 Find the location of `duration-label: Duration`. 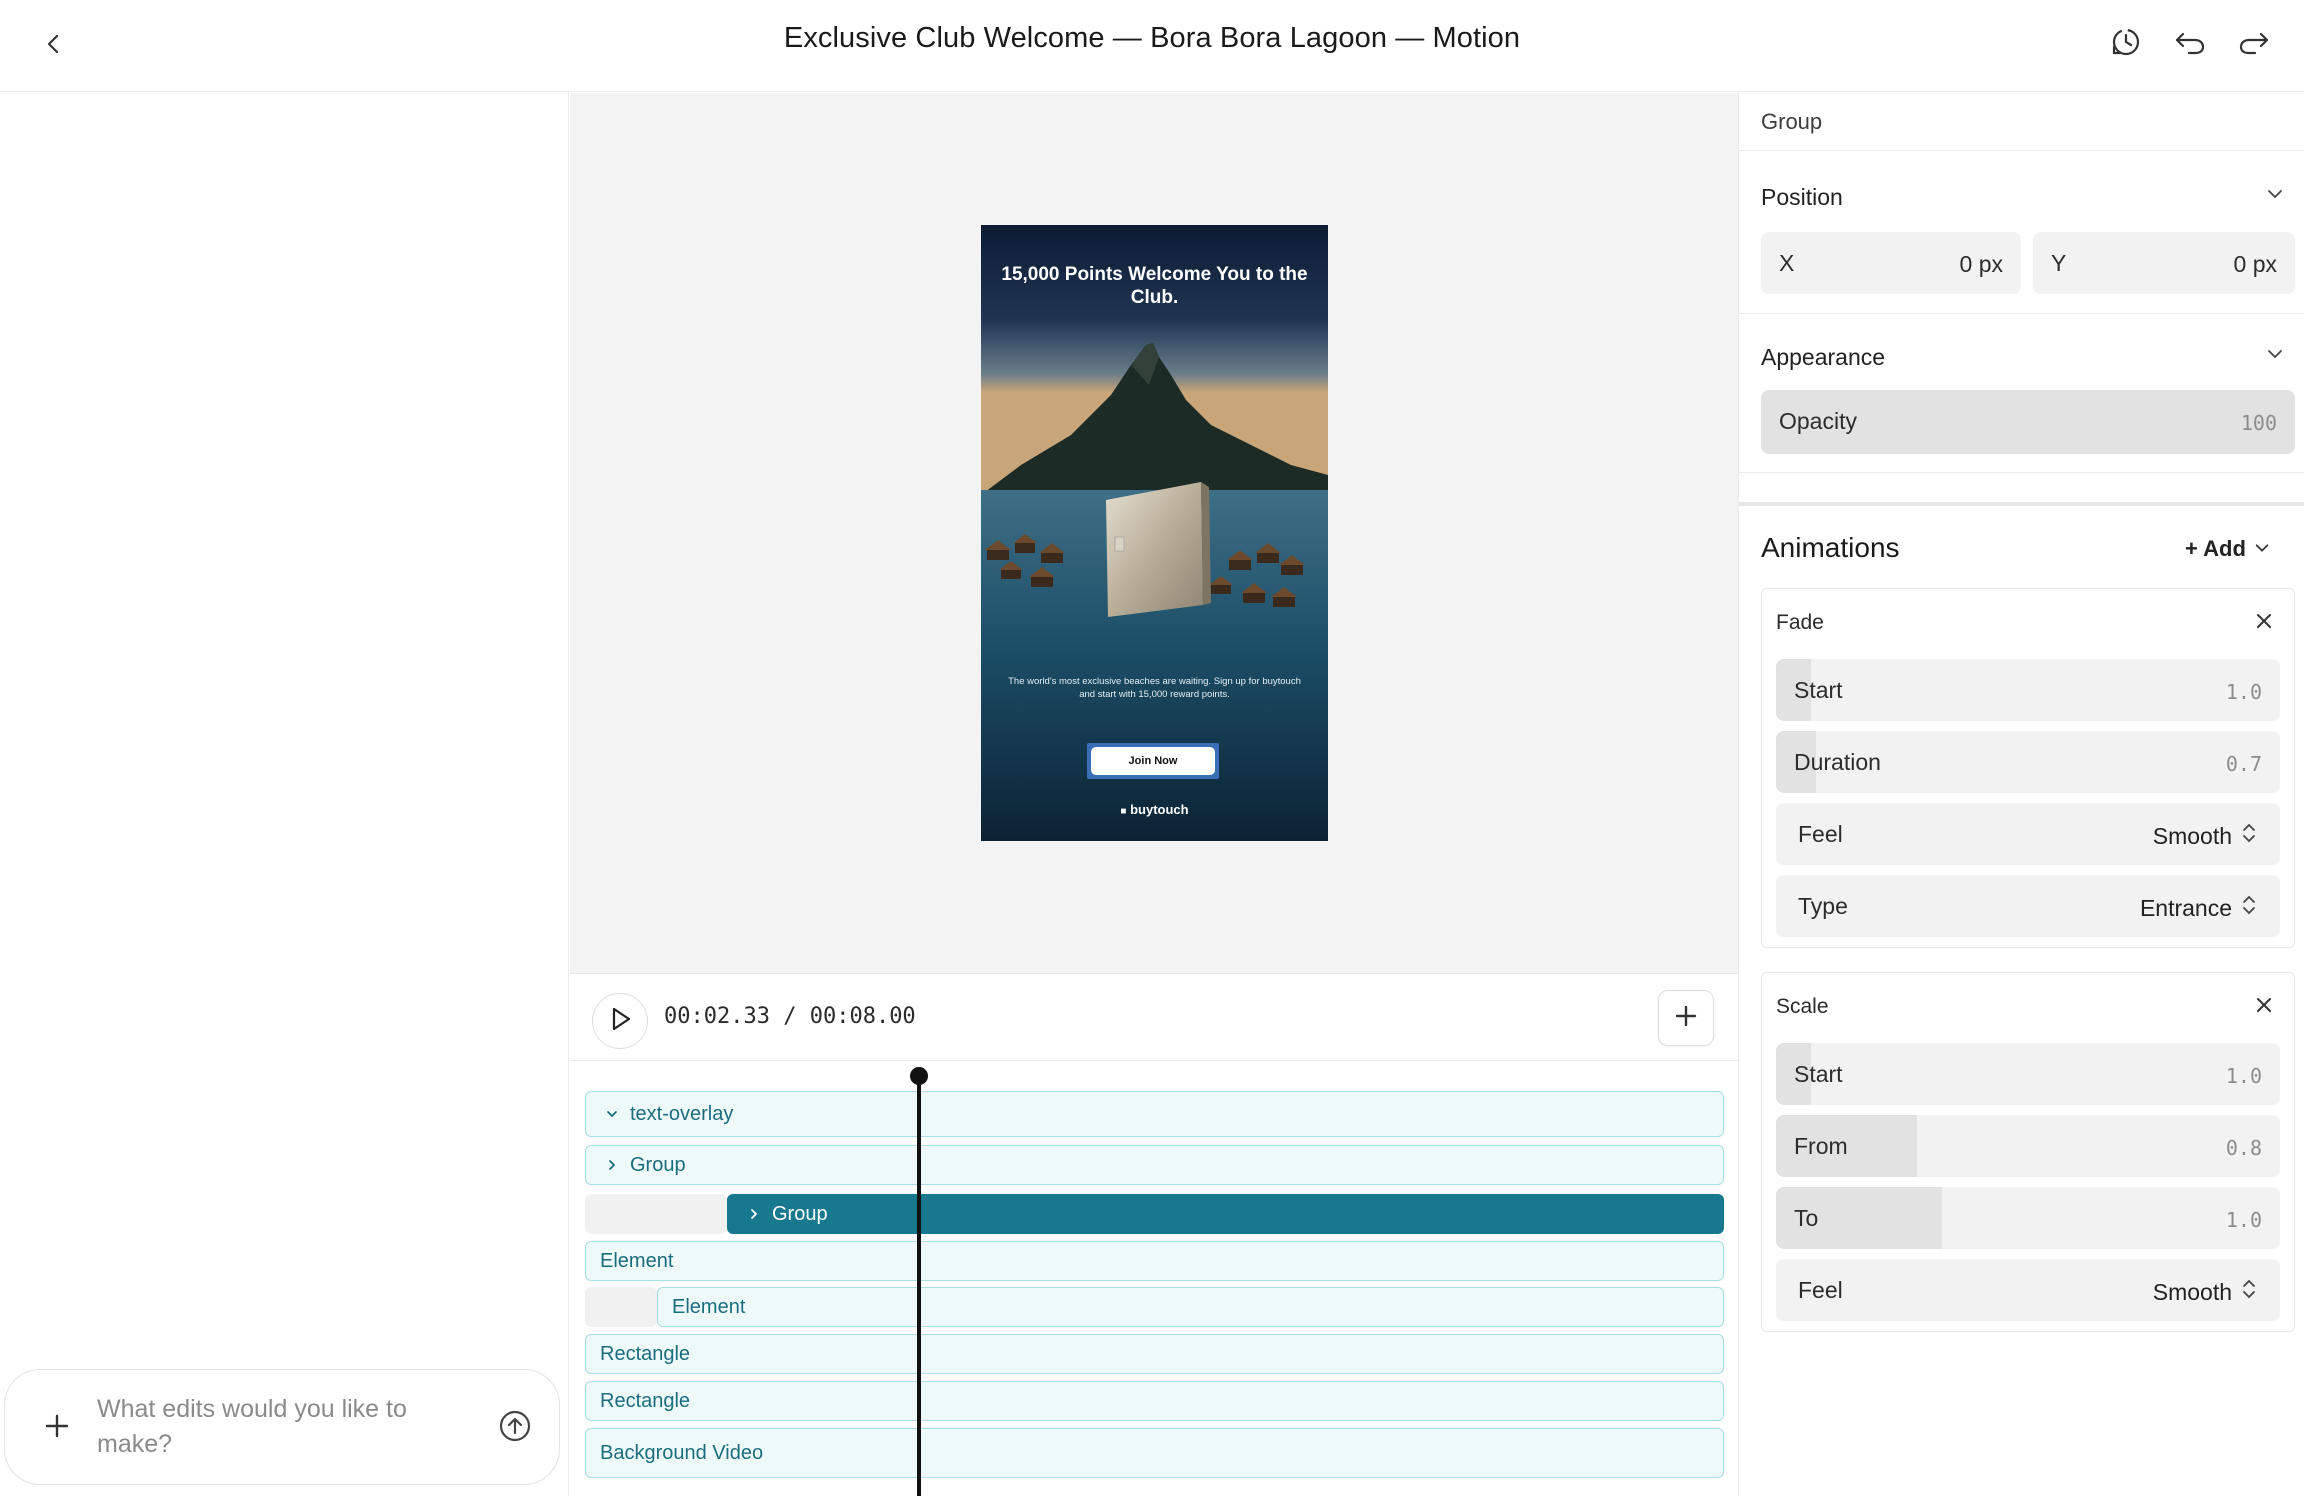

duration-label: Duration is located at coordinates (1837, 762).